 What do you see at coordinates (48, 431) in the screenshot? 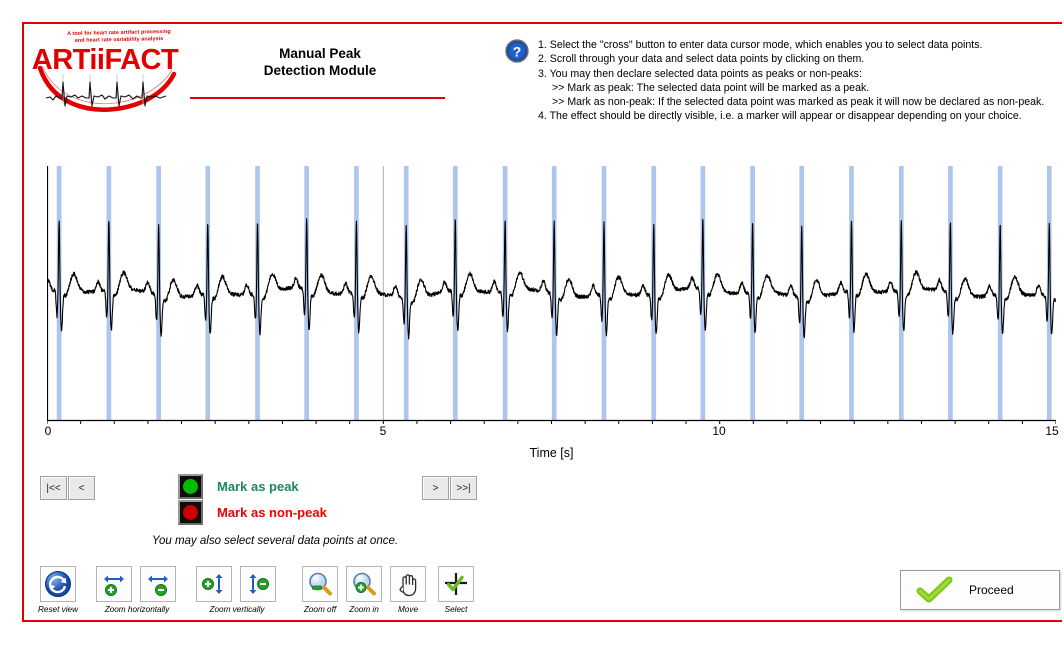
I see `x-tick-label-0: 0` at bounding box center [48, 431].